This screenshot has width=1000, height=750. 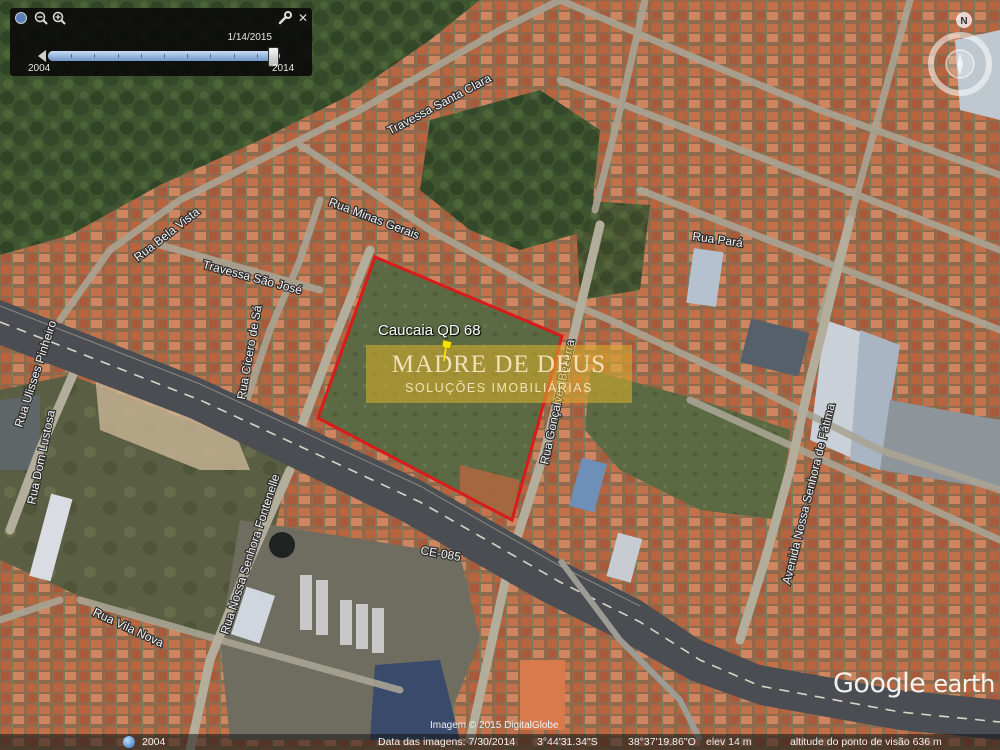 I want to click on imagery-year: 2004, so click(x=154, y=742).